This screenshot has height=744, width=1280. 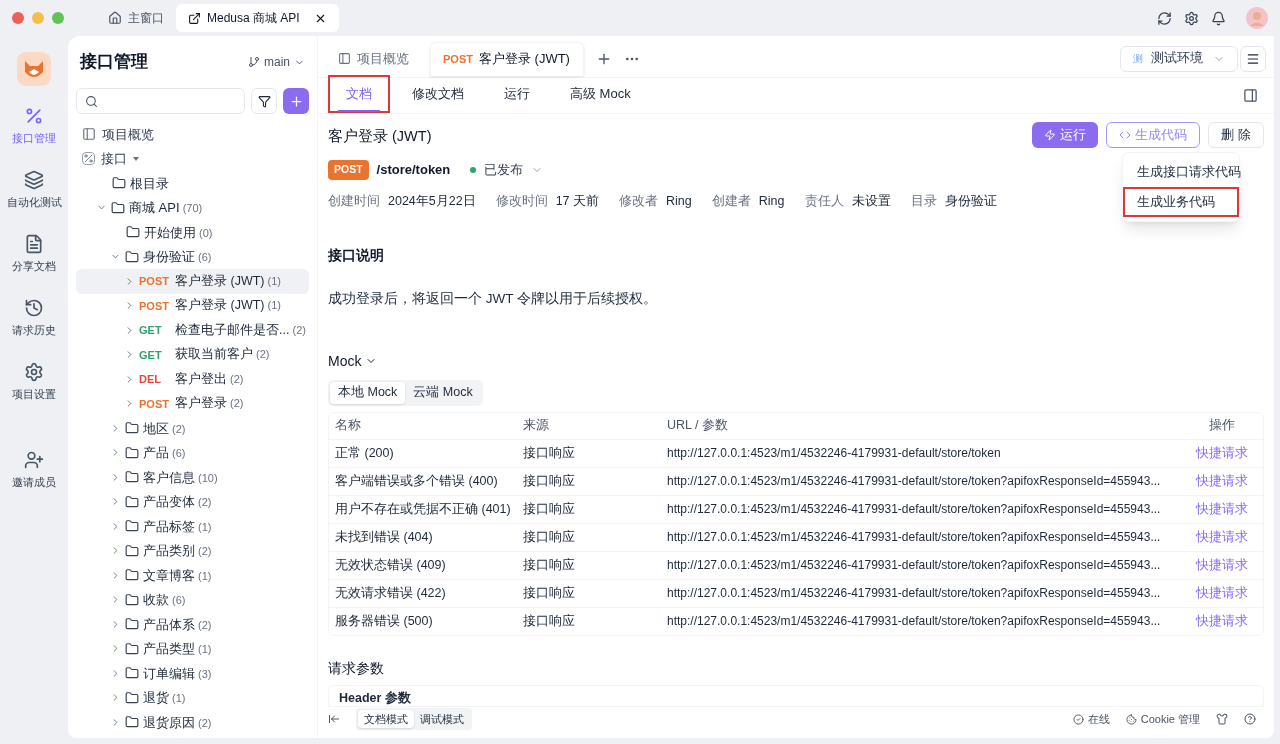 What do you see at coordinates (1250, 95) in the screenshot?
I see `panel-toggle-icon` at bounding box center [1250, 95].